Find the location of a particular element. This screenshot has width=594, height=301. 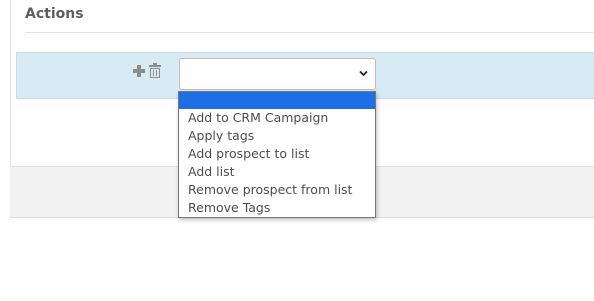

dropdown-option-add-to-crm-campaign: Add to CRM Campaign is located at coordinates (277, 118).